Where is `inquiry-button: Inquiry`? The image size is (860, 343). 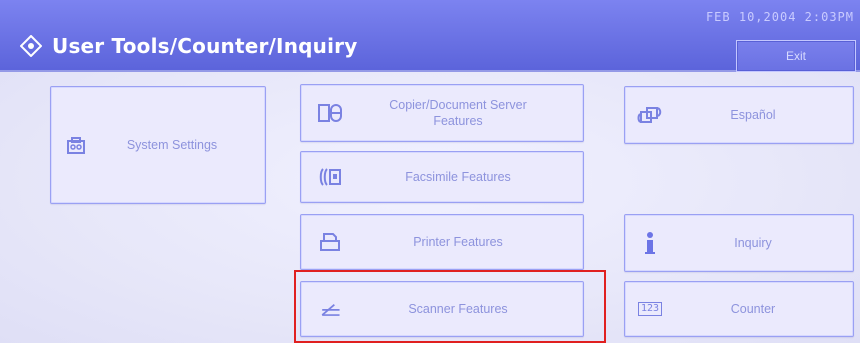 inquiry-button: Inquiry is located at coordinates (739, 243).